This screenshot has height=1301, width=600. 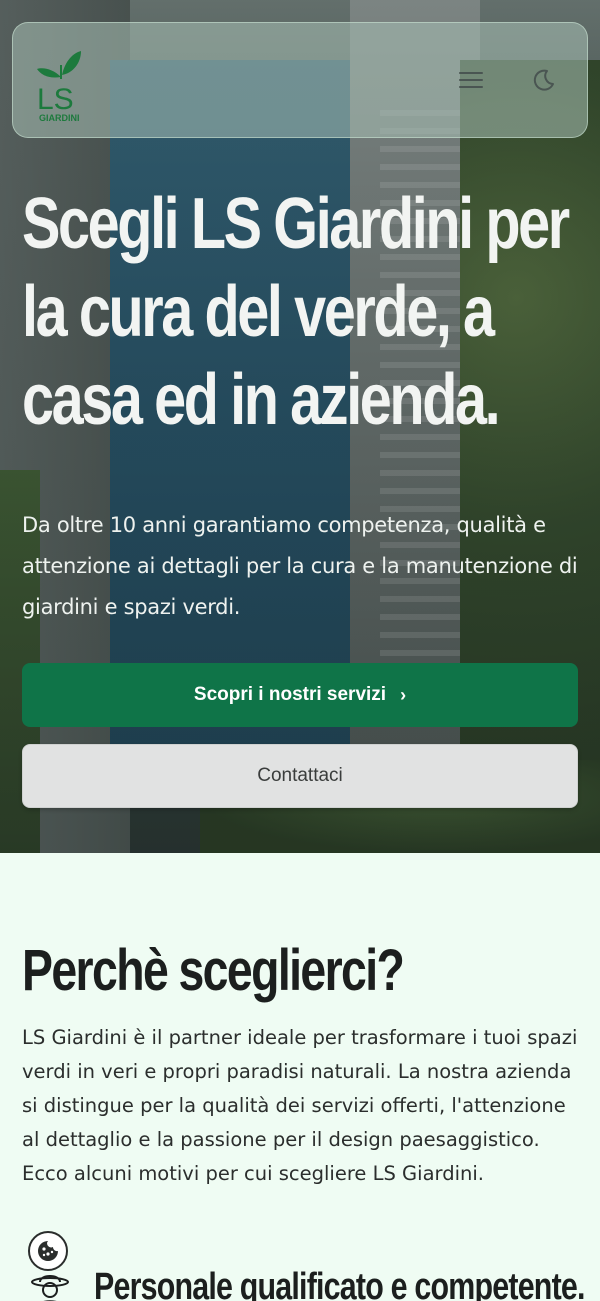 What do you see at coordinates (60, 82) in the screenshot?
I see `logo: LS GIARDINI` at bounding box center [60, 82].